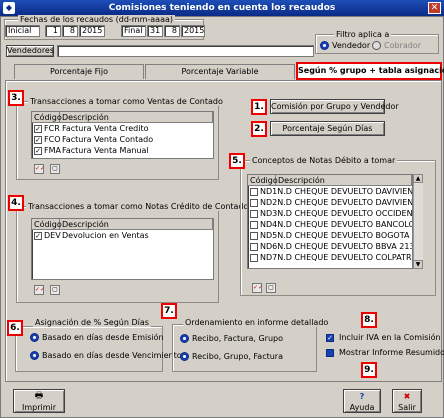  What do you see at coordinates (39, 407) in the screenshot?
I see `imprimir-label: Imprimir` at bounding box center [39, 407].